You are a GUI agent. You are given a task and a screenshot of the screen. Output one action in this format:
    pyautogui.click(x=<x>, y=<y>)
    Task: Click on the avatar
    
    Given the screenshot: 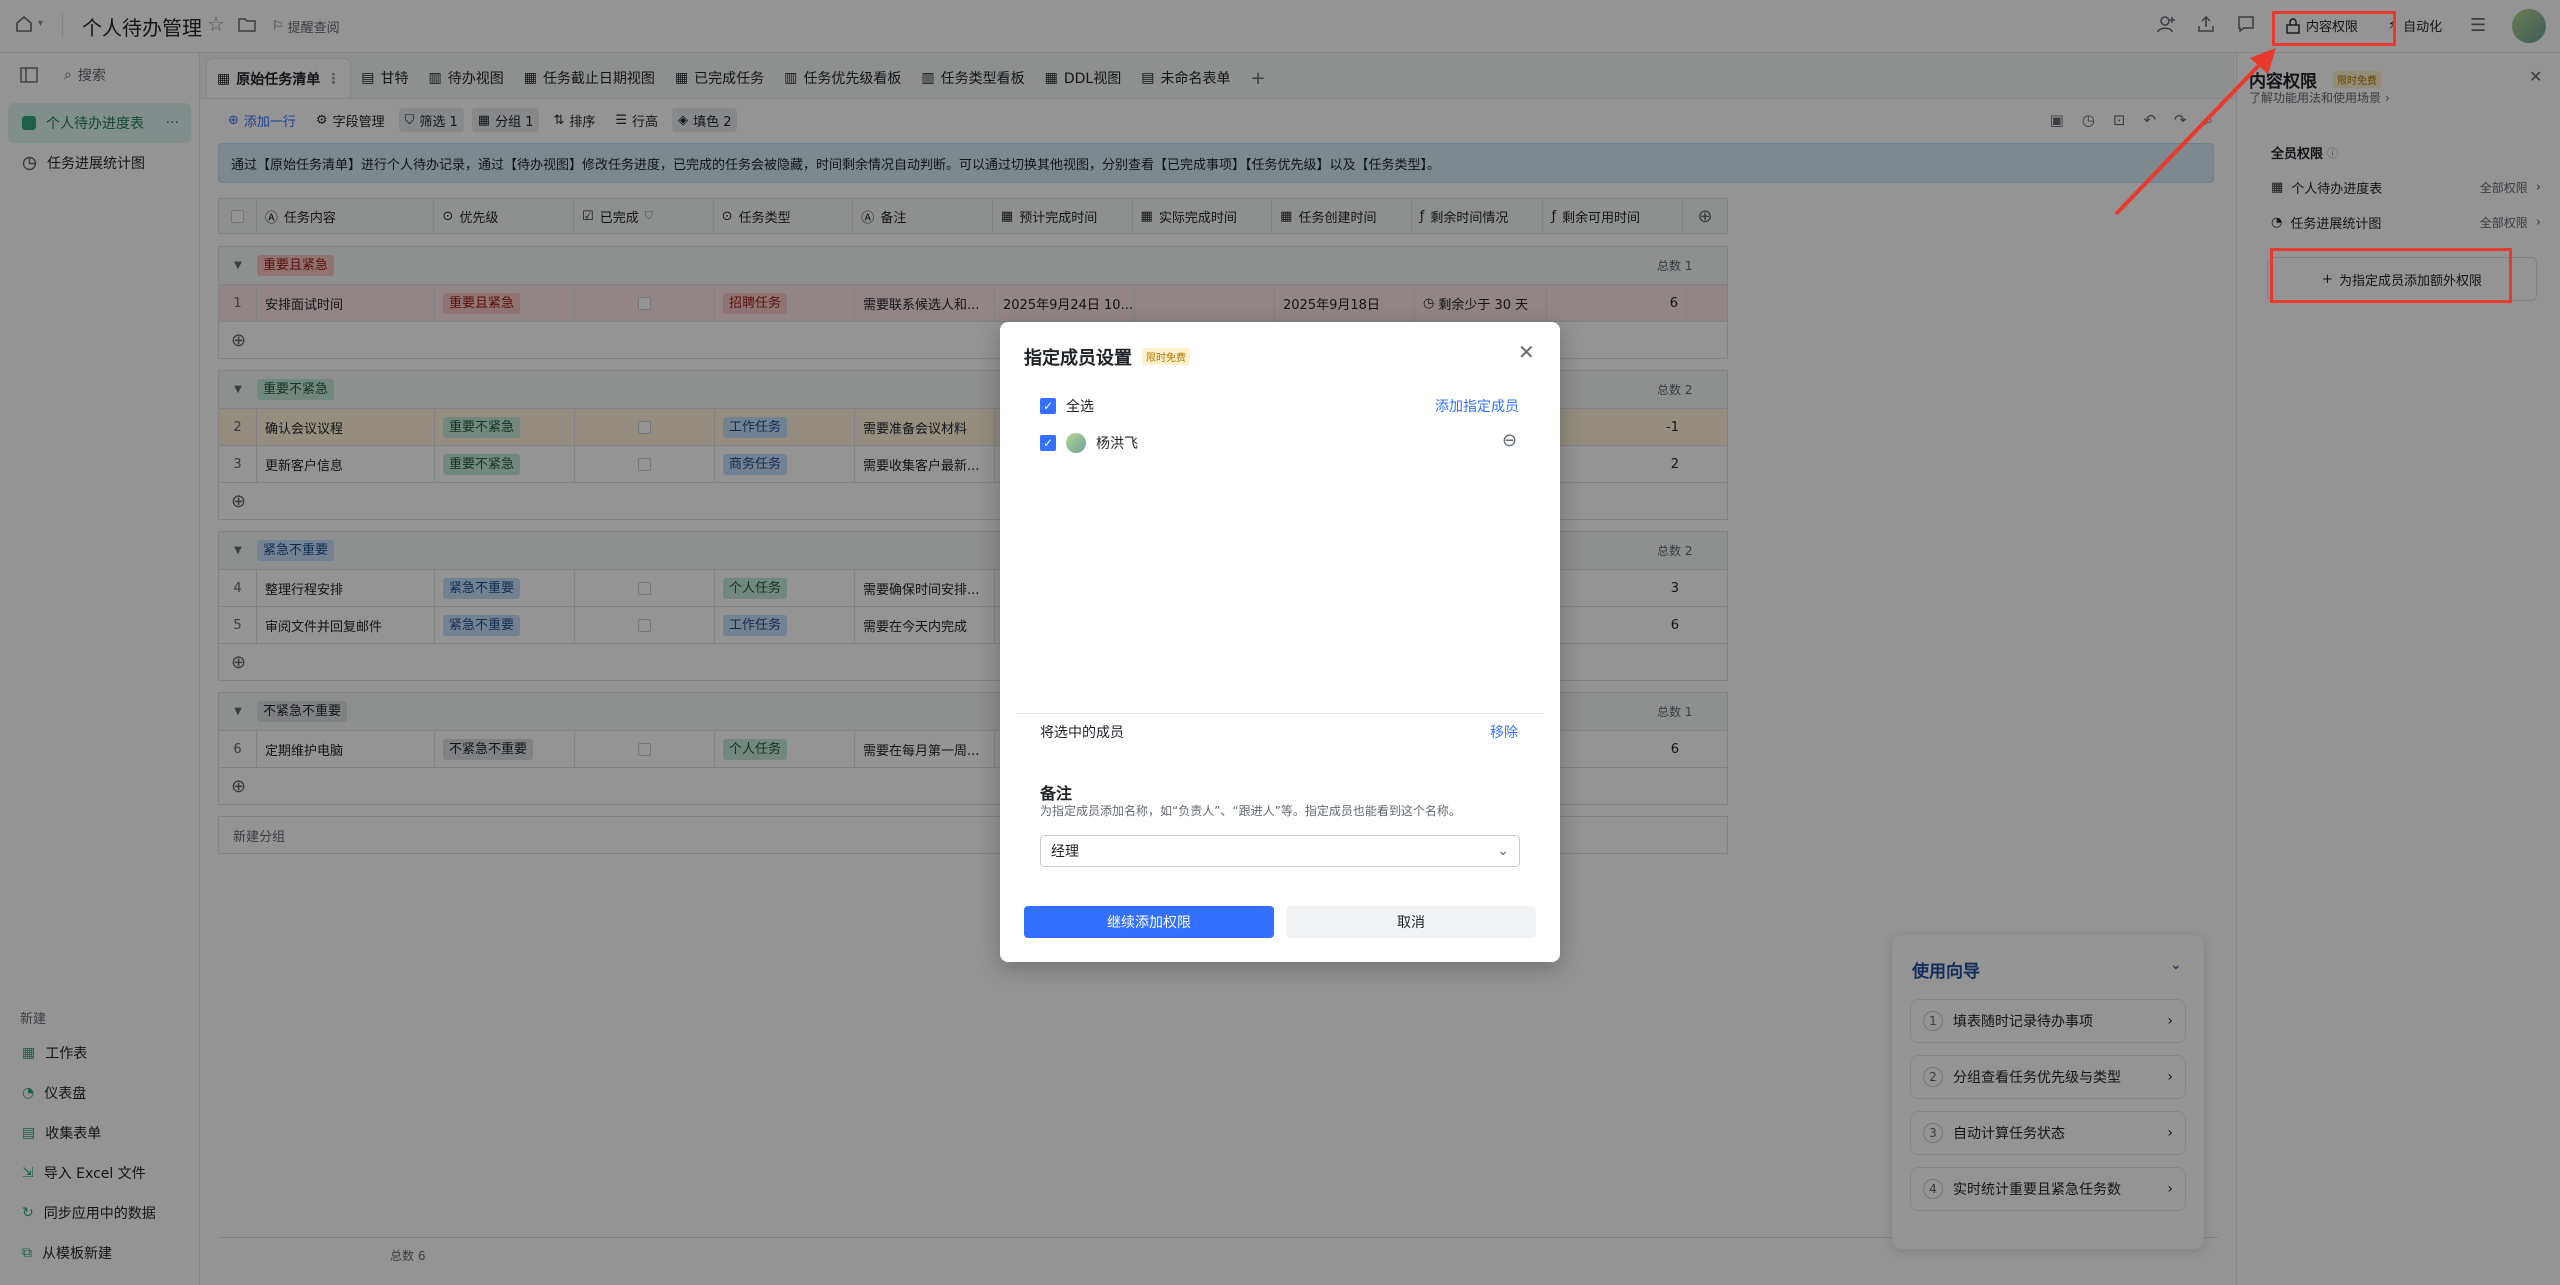 What is the action you would take?
    pyautogui.click(x=1076, y=443)
    